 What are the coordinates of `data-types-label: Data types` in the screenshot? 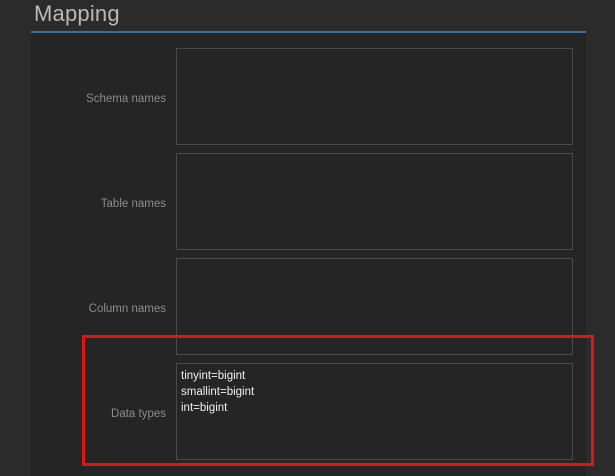 It's located at (138, 414).